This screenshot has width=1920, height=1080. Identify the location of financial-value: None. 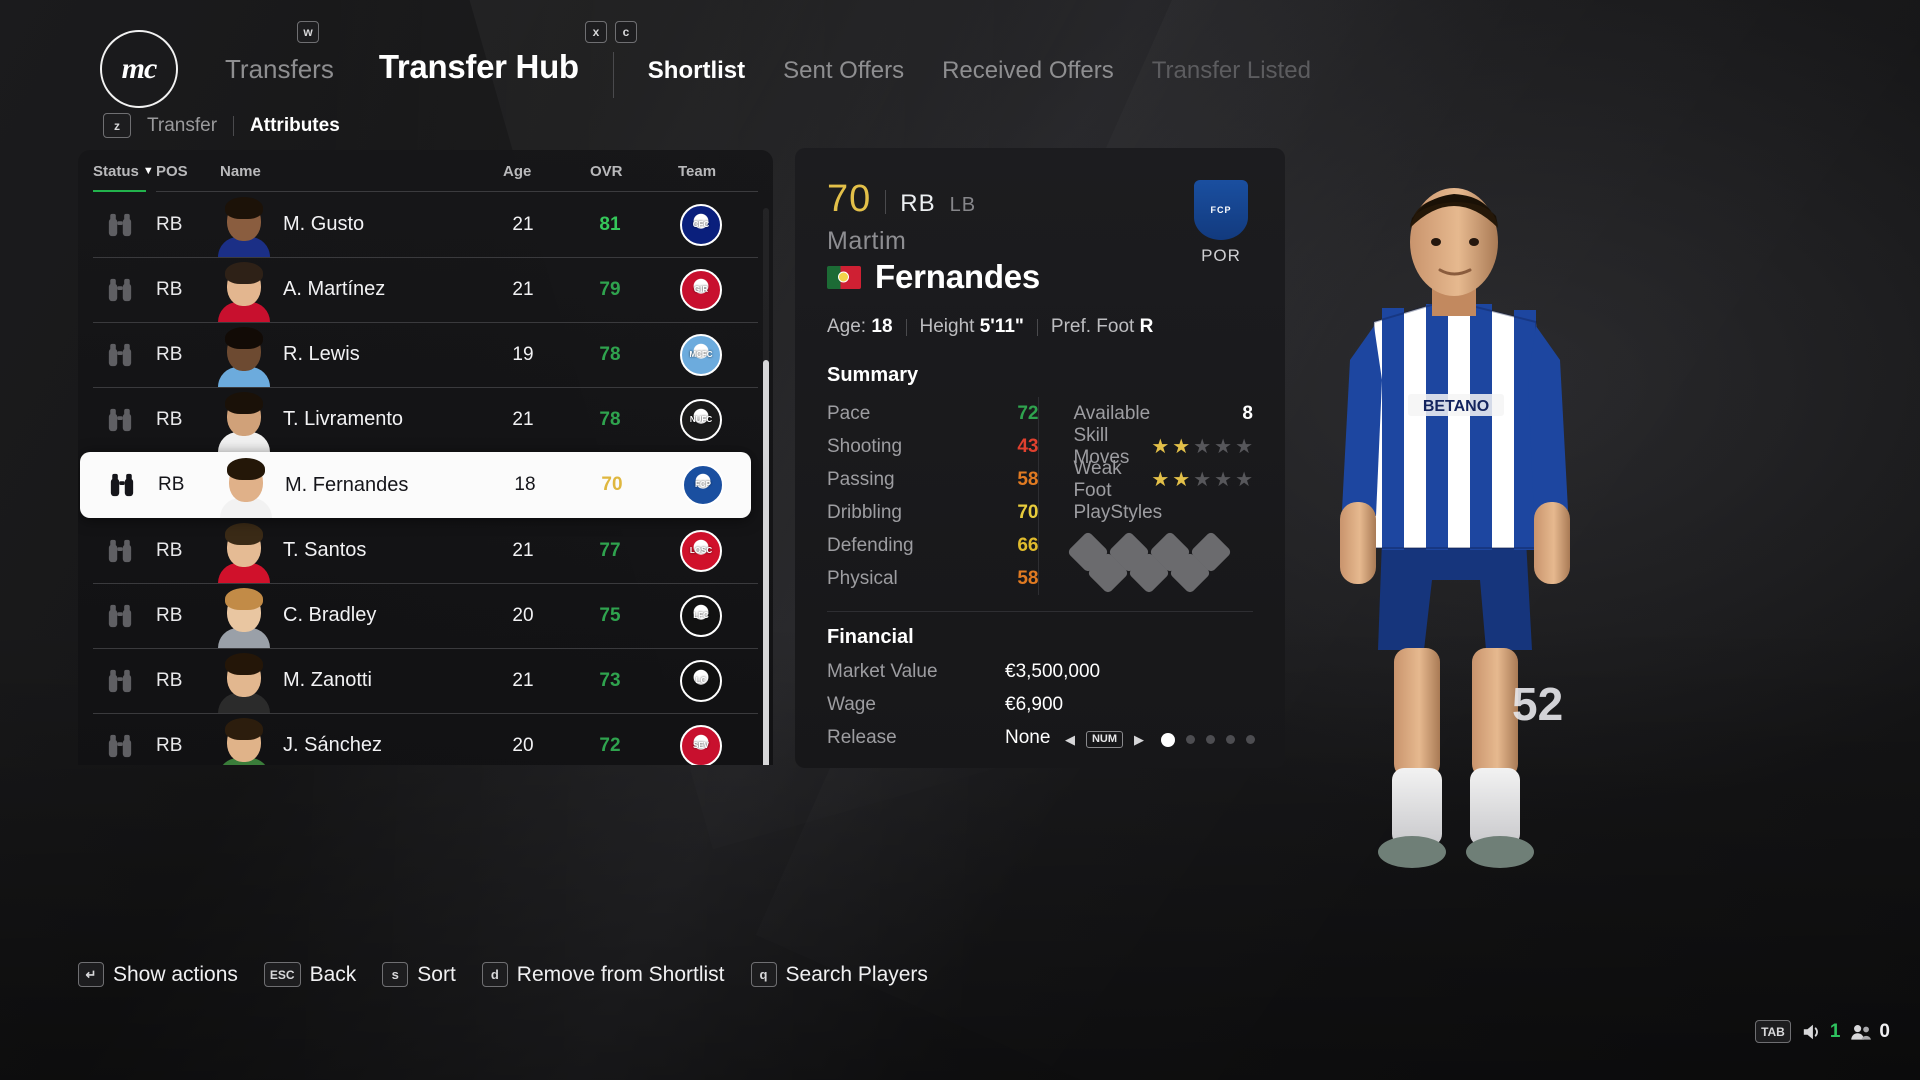
(1028, 737).